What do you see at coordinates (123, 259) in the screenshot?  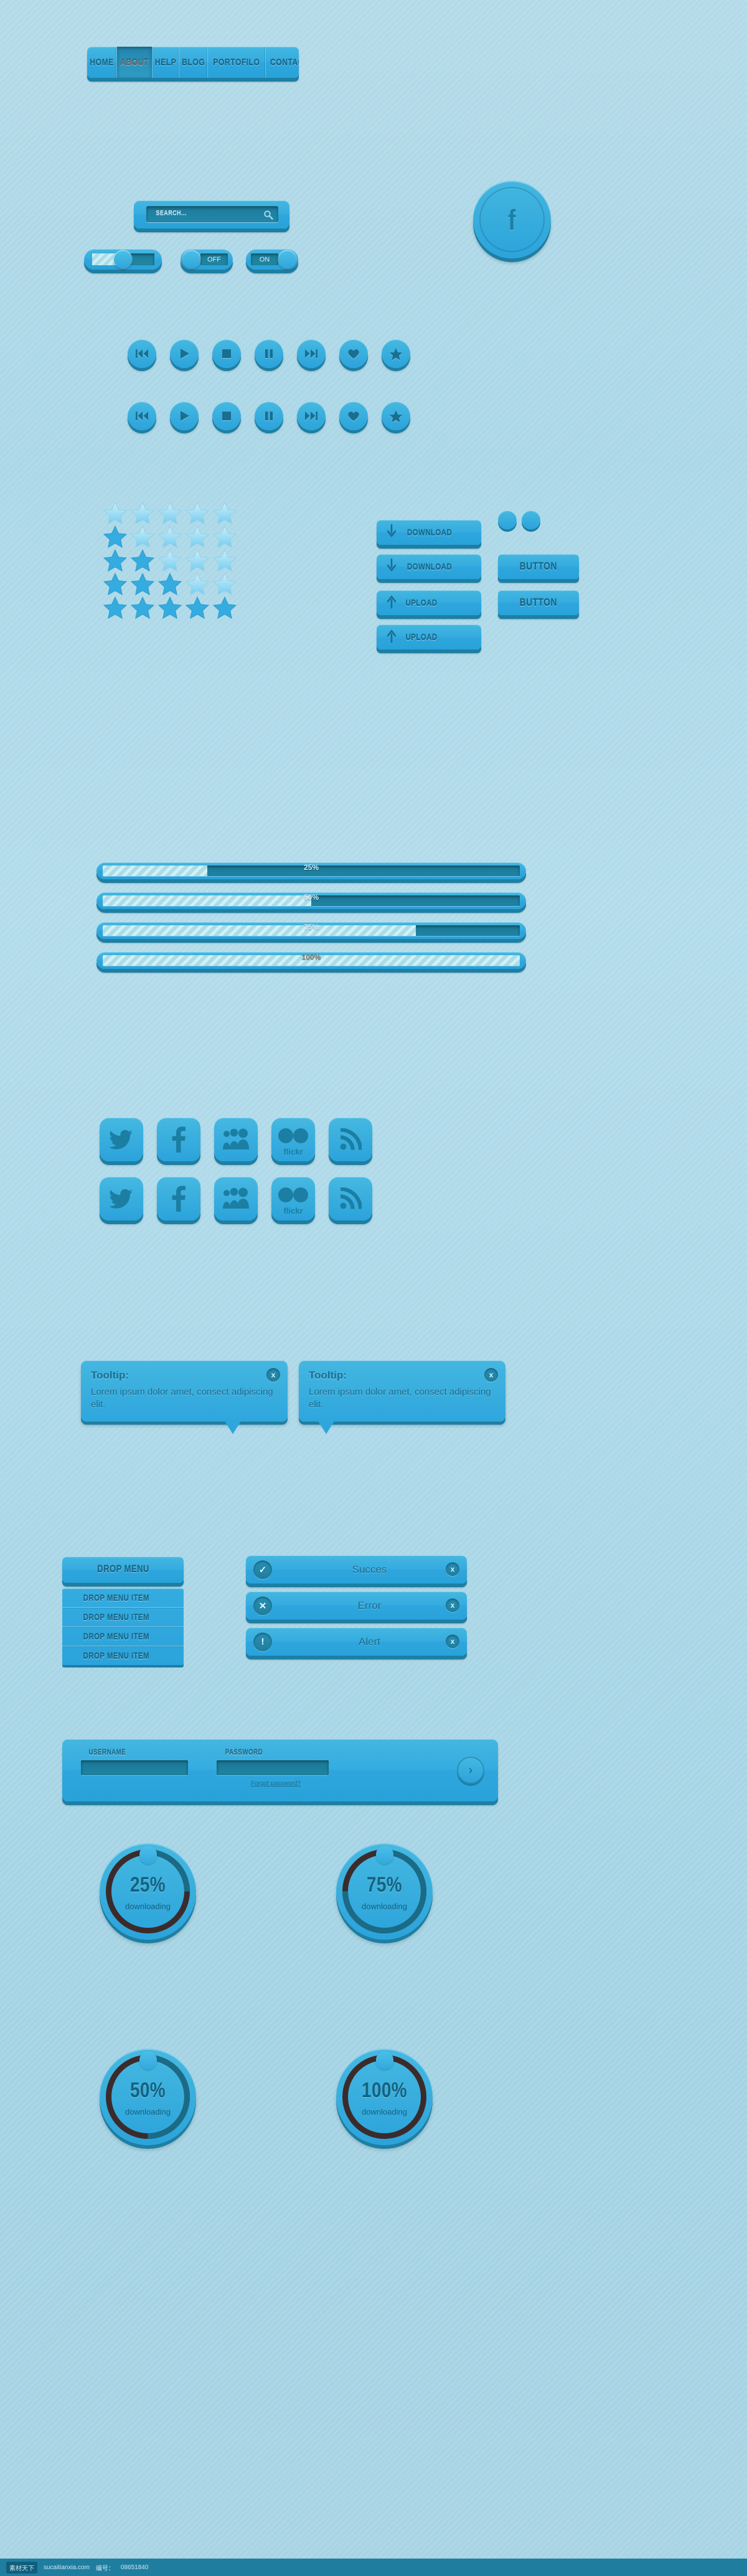 I see `slider-toggle` at bounding box center [123, 259].